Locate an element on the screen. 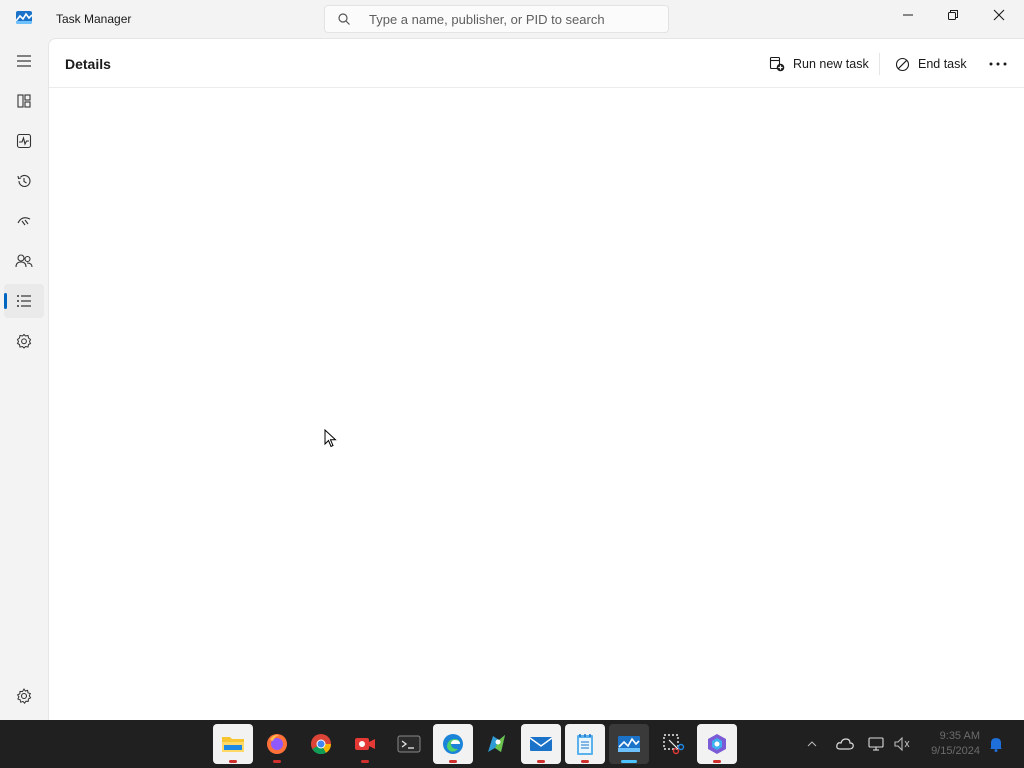 This screenshot has width=1024, height=768. more-icon is located at coordinates (998, 64).